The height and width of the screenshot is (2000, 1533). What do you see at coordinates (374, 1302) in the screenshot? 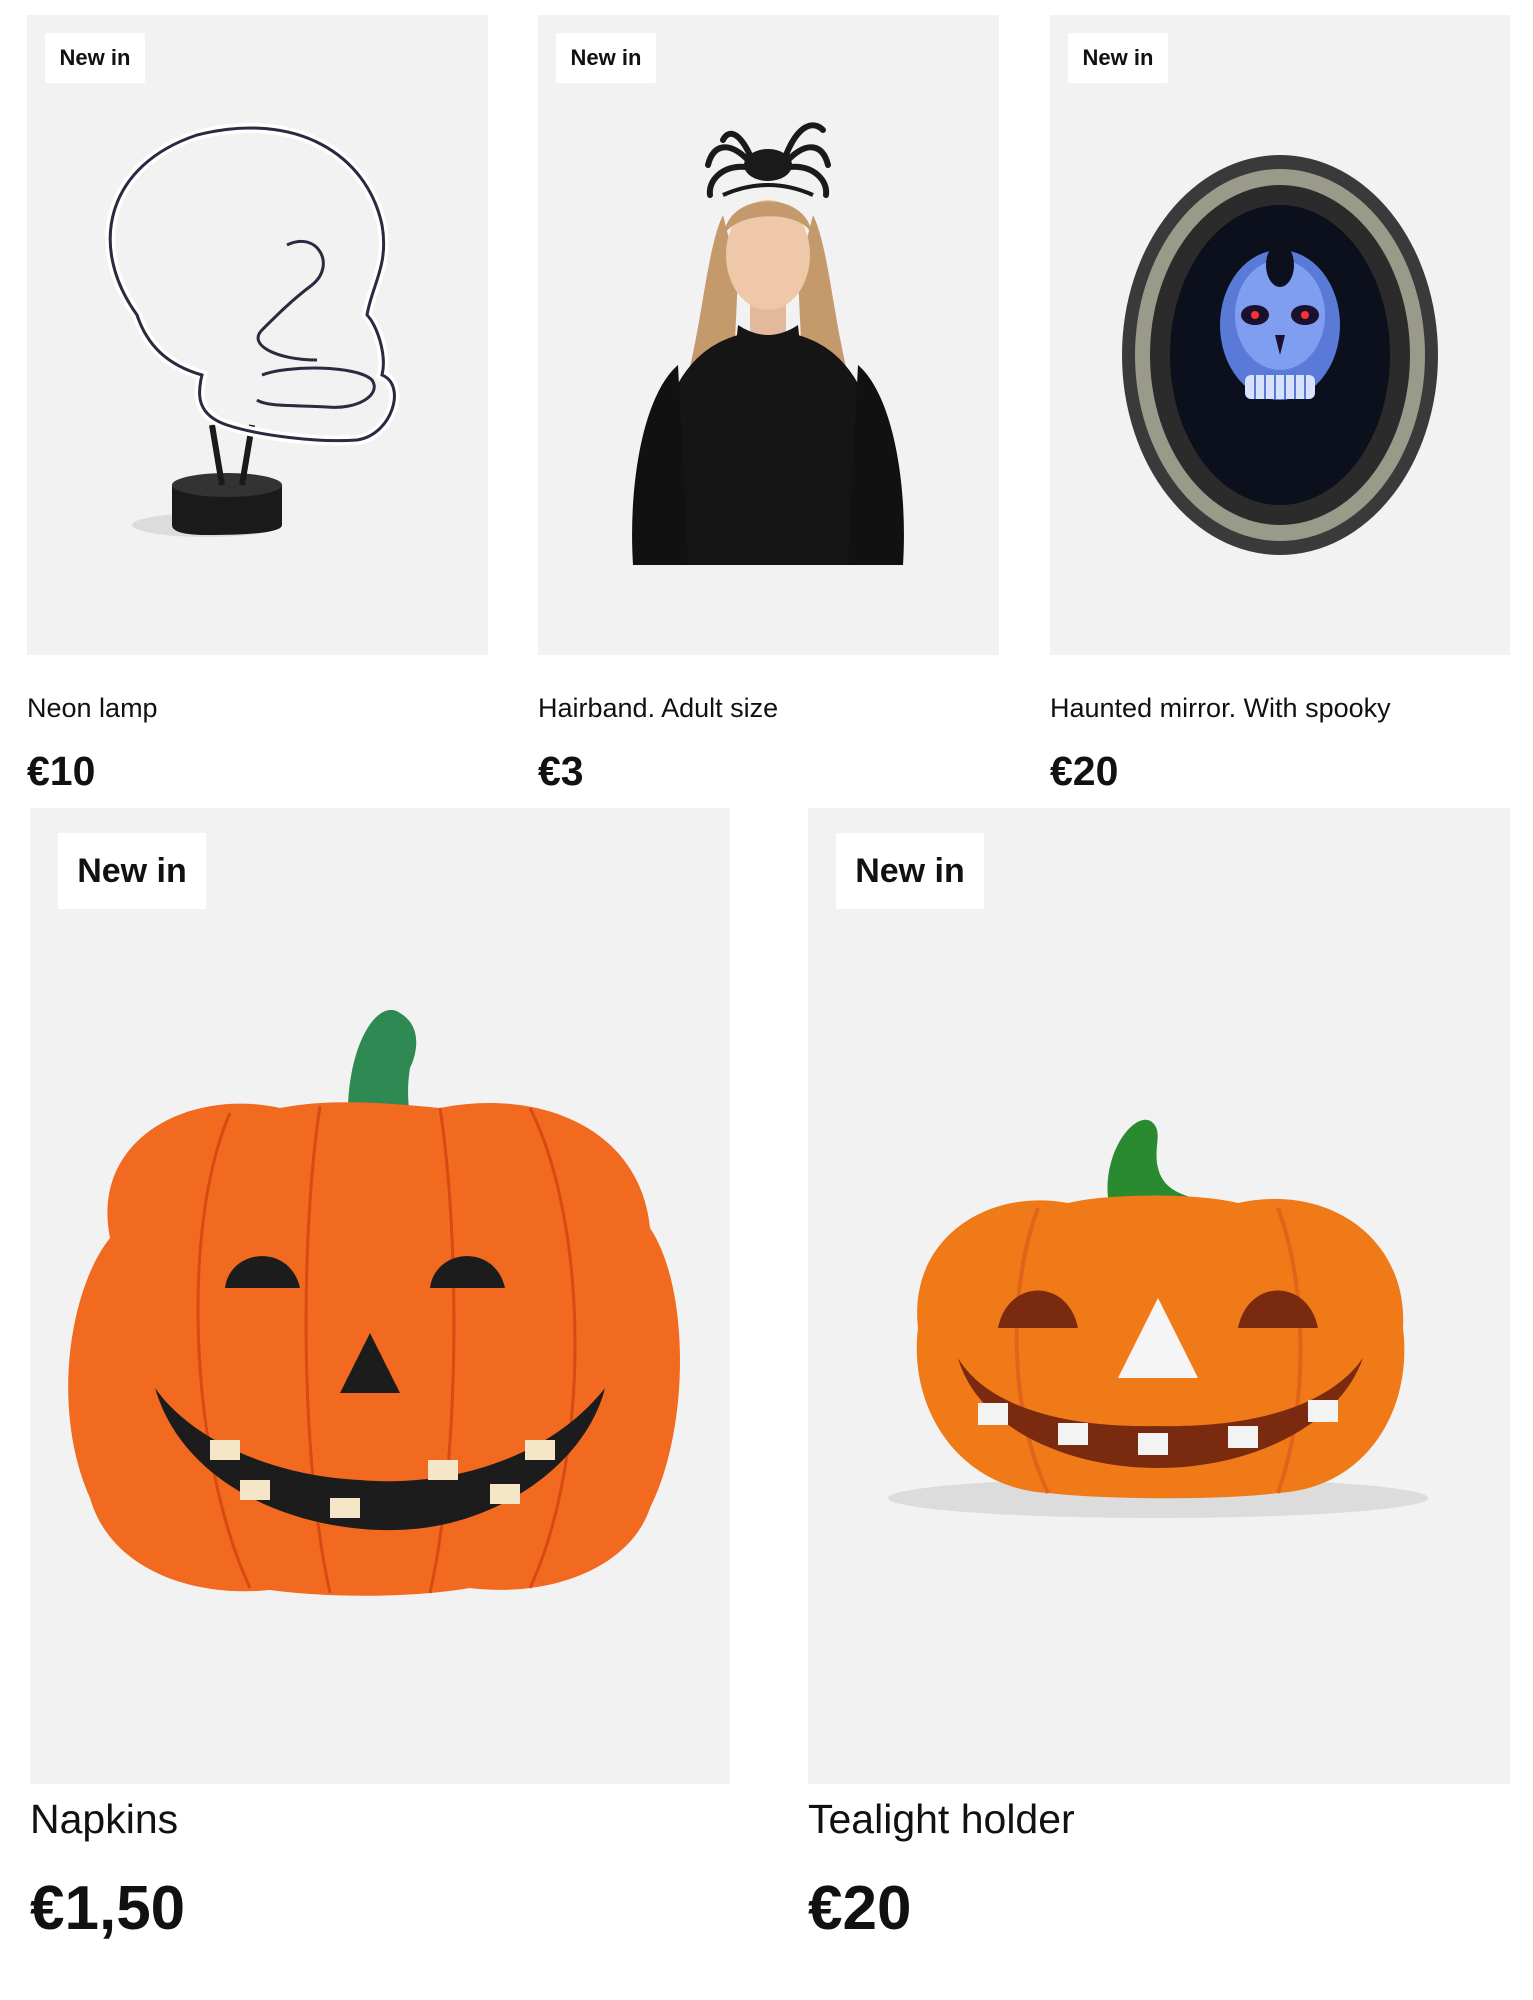
I see `pumpkin-napkin-image` at bounding box center [374, 1302].